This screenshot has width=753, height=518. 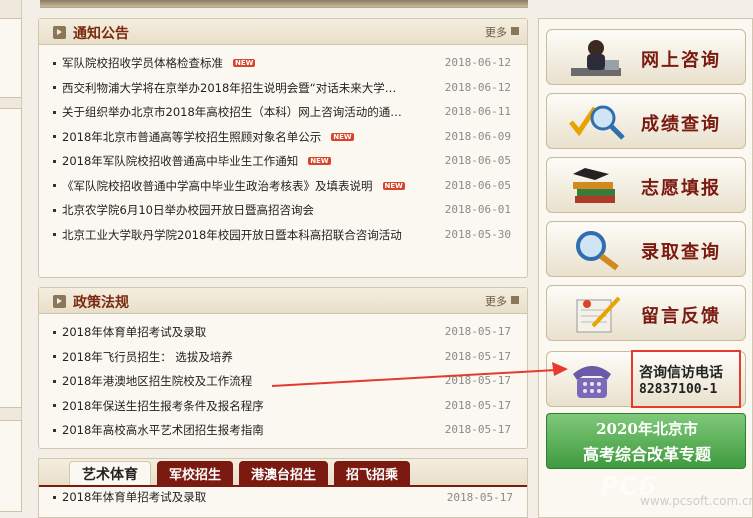 I want to click on admission-query-button: 录取查询, so click(x=646, y=249).